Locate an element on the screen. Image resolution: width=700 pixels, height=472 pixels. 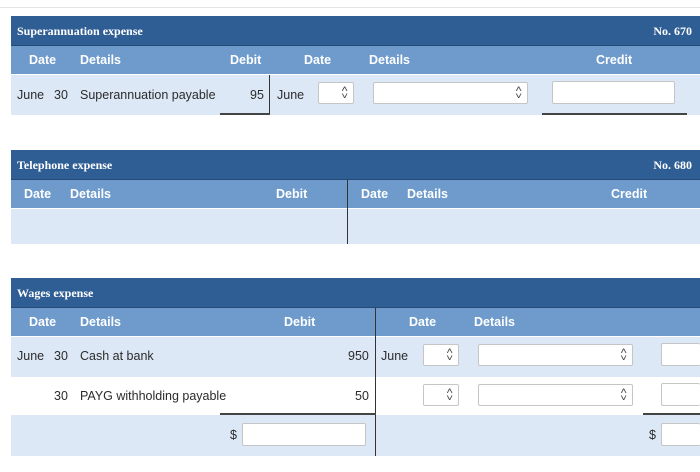
account-title: Telephone expense is located at coordinates (65, 165).